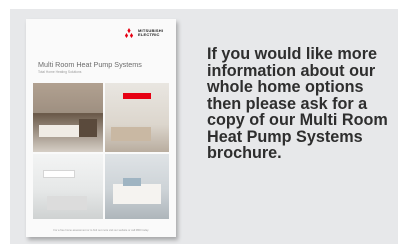 The width and height of the screenshot is (406, 252). Describe the element at coordinates (137, 117) in the screenshot. I see `red-heat-pump-photo` at that location.